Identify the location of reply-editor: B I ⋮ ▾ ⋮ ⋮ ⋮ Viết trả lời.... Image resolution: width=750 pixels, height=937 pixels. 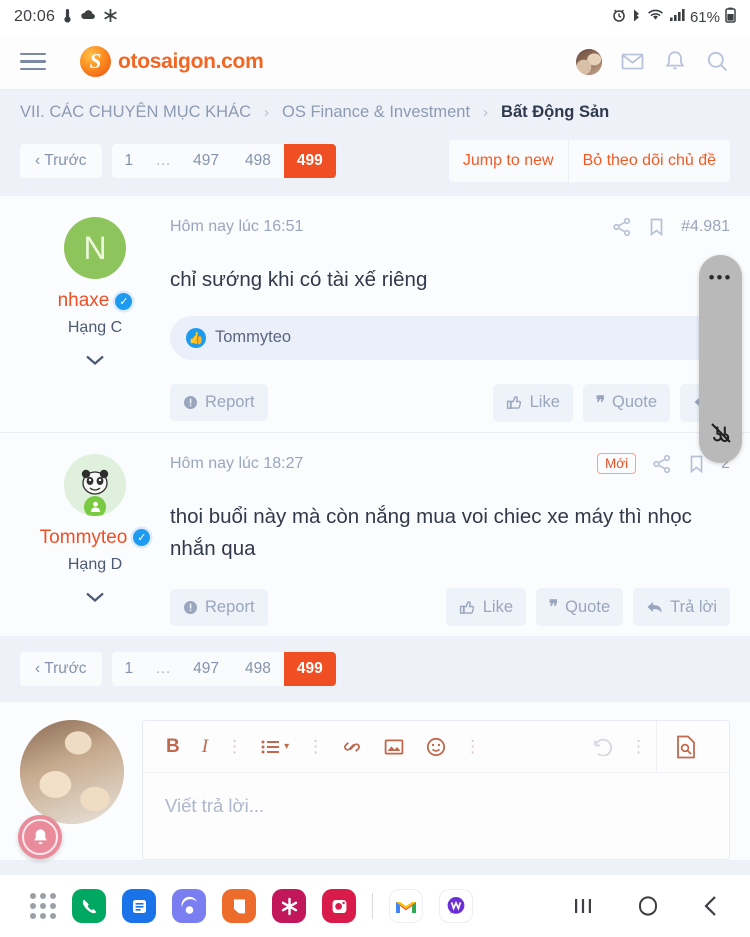
(436, 790).